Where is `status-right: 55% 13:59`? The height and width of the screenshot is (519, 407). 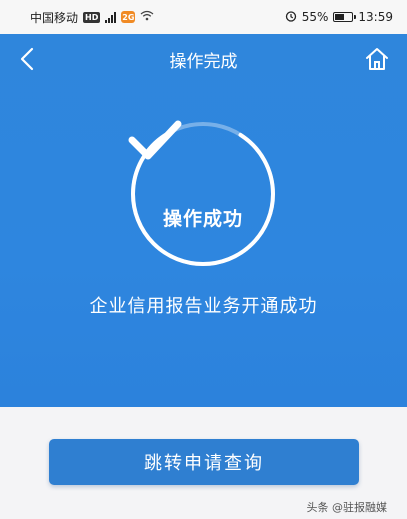
status-right: 55% 13:59 is located at coordinates (339, 17).